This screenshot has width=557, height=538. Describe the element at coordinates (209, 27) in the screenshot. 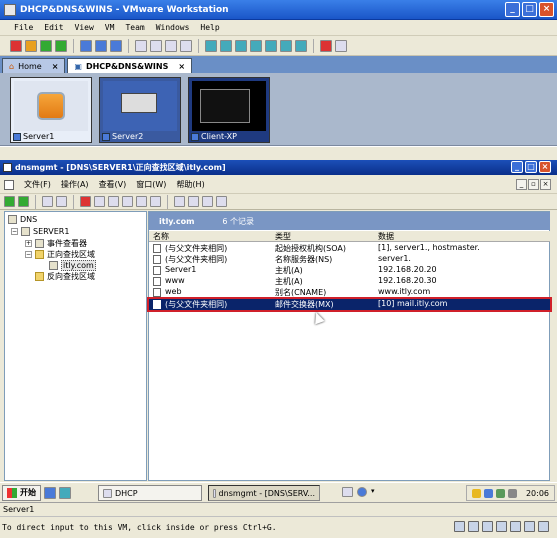

I see `menu-help: Help` at that location.